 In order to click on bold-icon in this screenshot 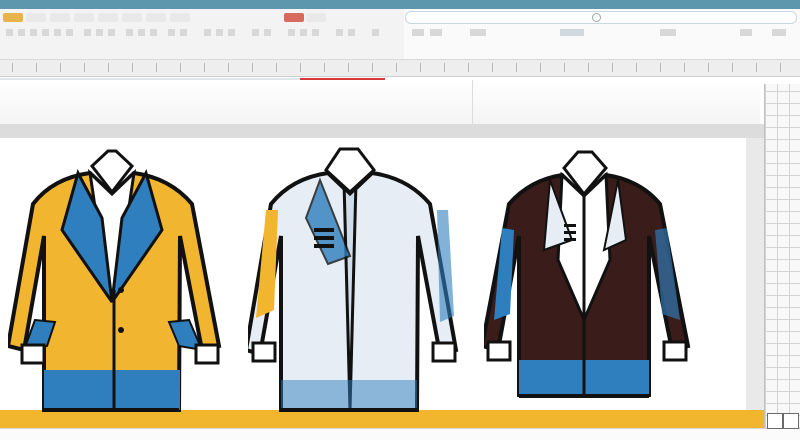, I will do `click(45, 32)`.